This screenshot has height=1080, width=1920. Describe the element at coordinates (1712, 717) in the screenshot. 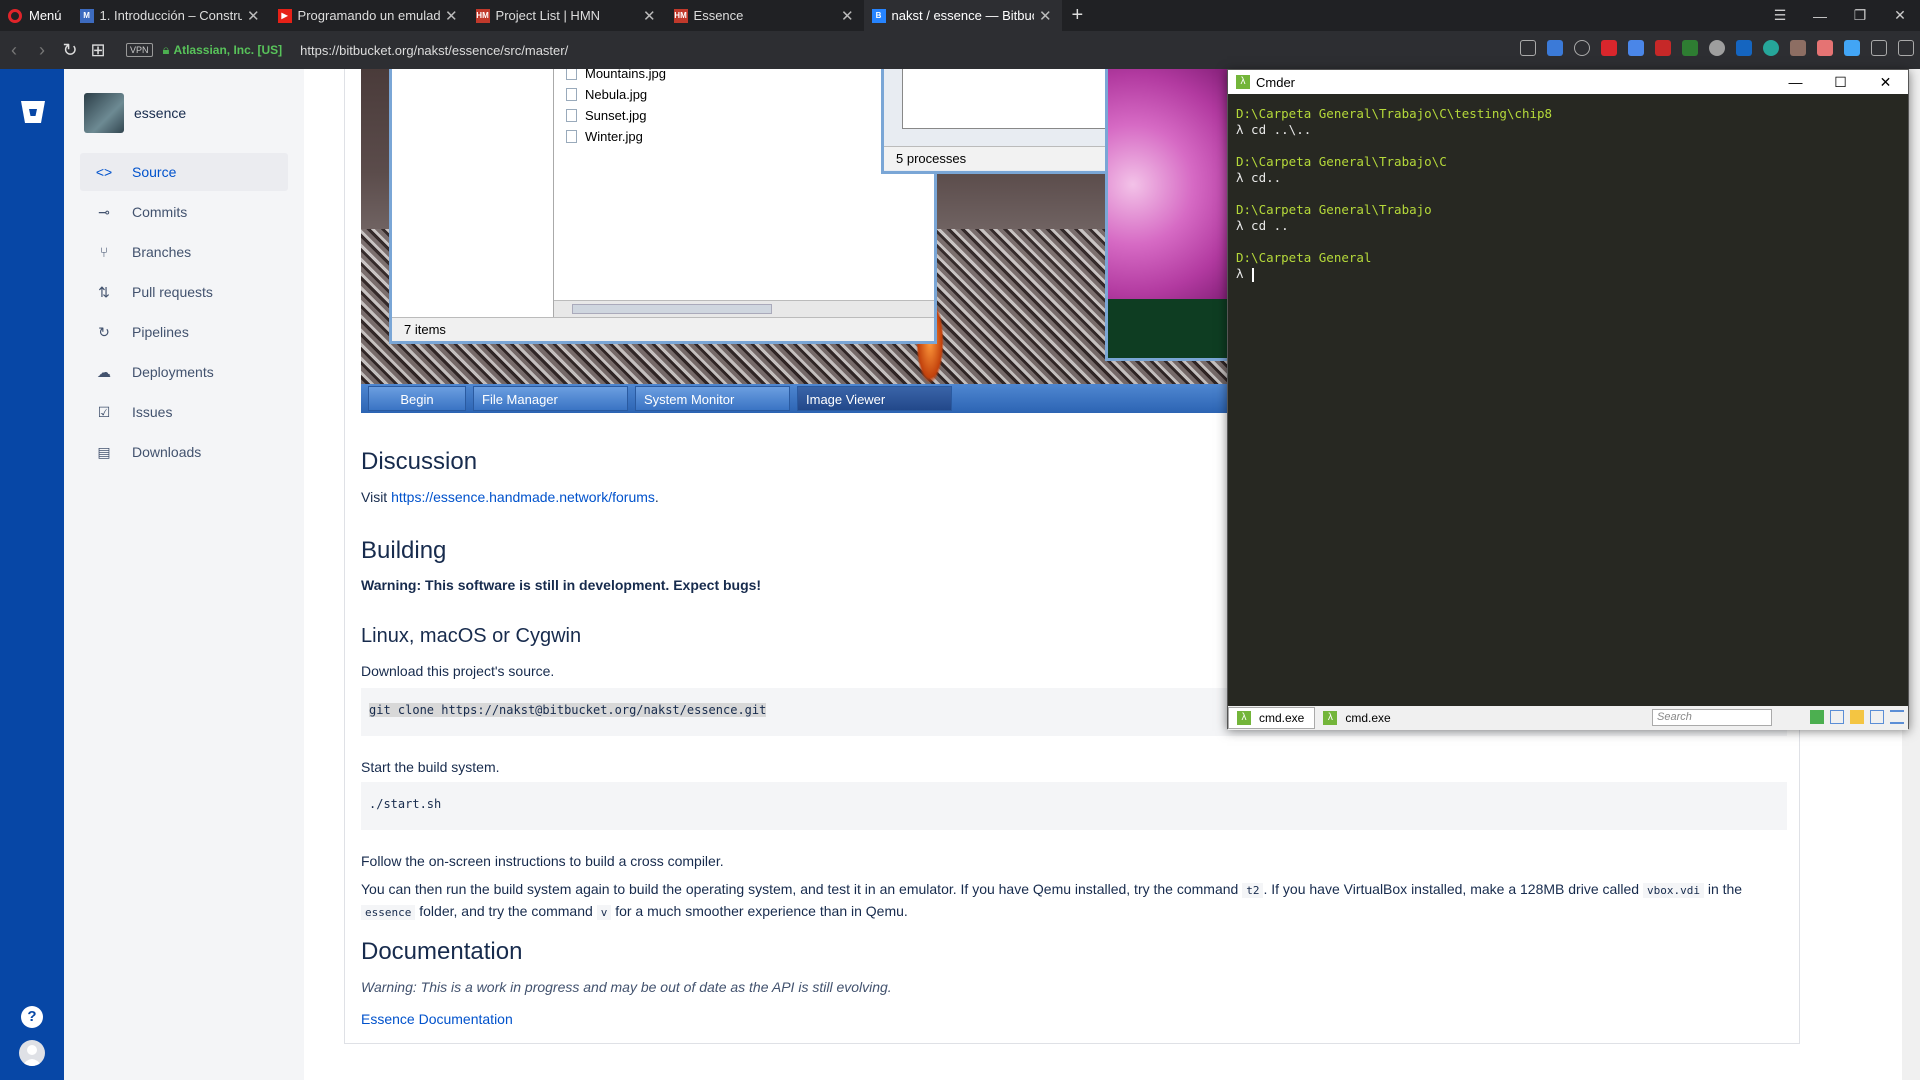

I see `cmder-search-input: Search` at that location.